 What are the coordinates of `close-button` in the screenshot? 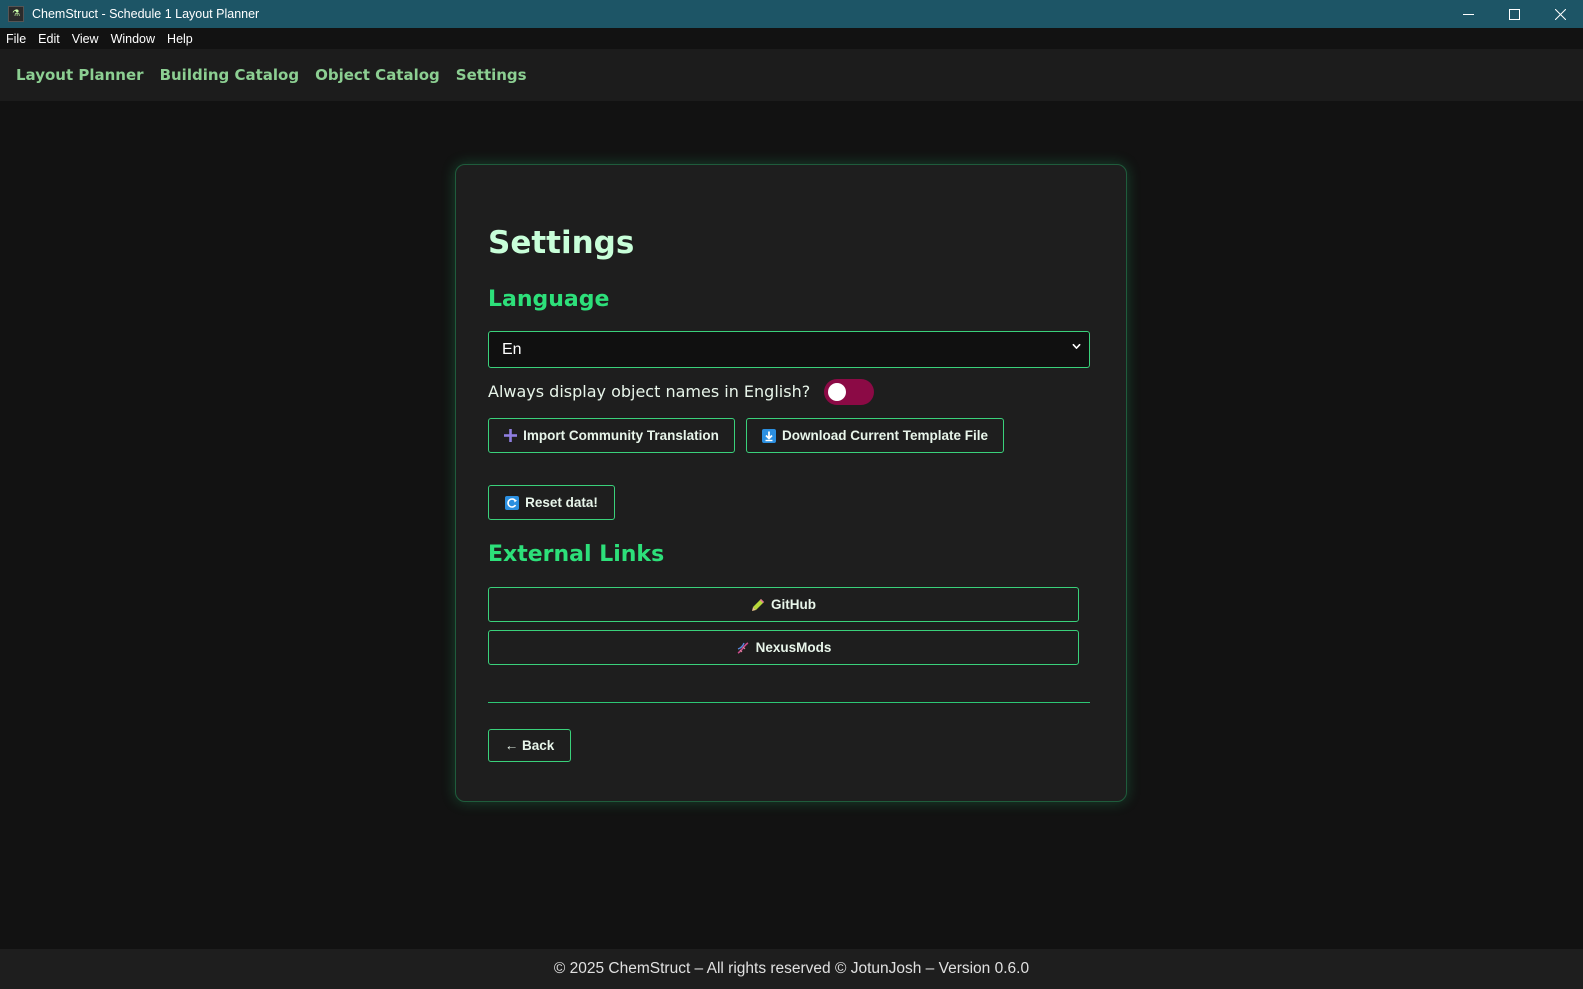 It's located at (1560, 14).